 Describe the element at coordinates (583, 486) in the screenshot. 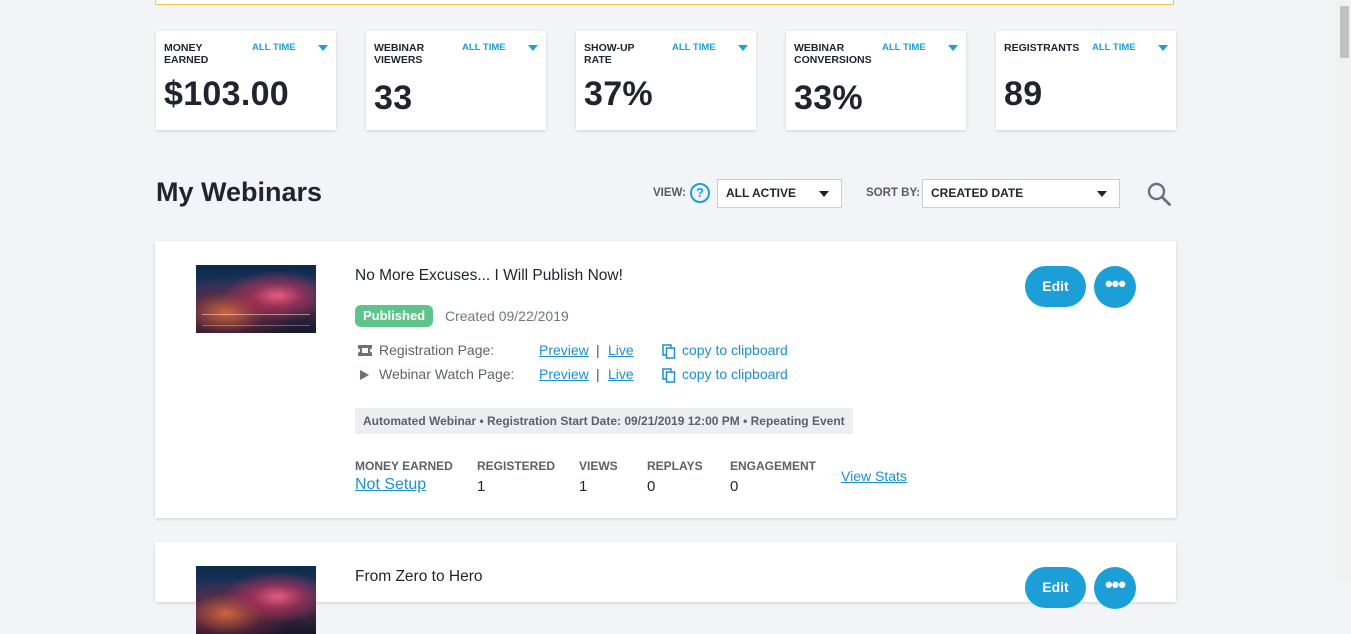

I see `views-value: 1` at that location.